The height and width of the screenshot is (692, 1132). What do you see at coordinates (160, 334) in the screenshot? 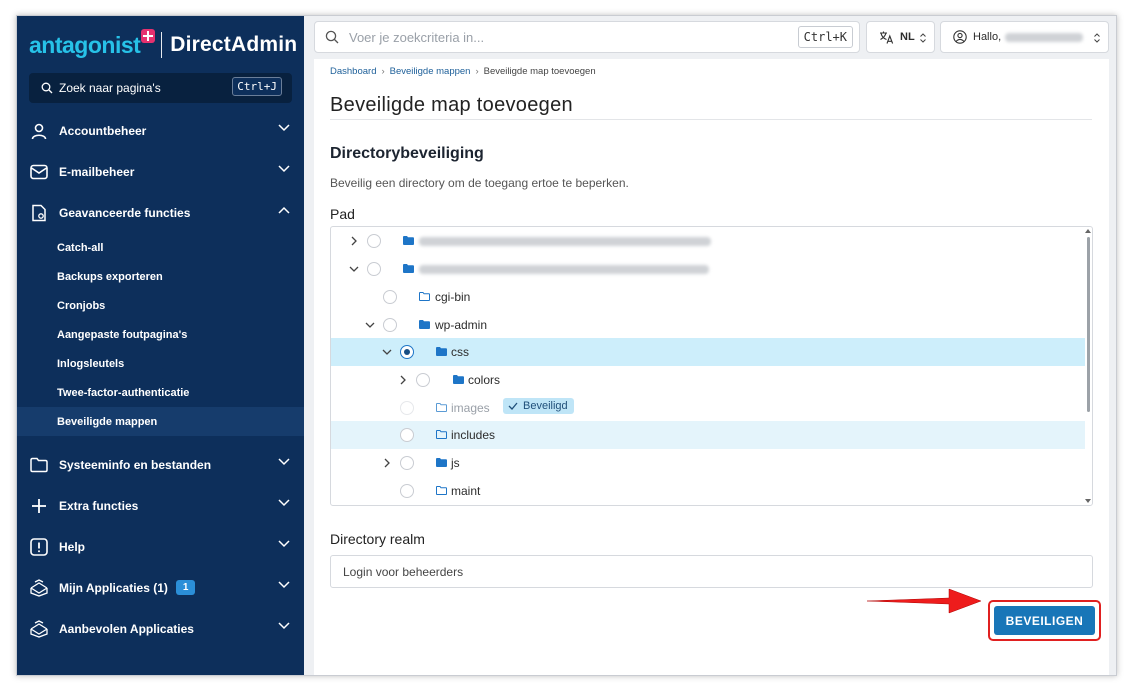
I see `sidebar-subitem-aangepaste-foutpaginas: Aangepaste foutpagina's` at bounding box center [160, 334].